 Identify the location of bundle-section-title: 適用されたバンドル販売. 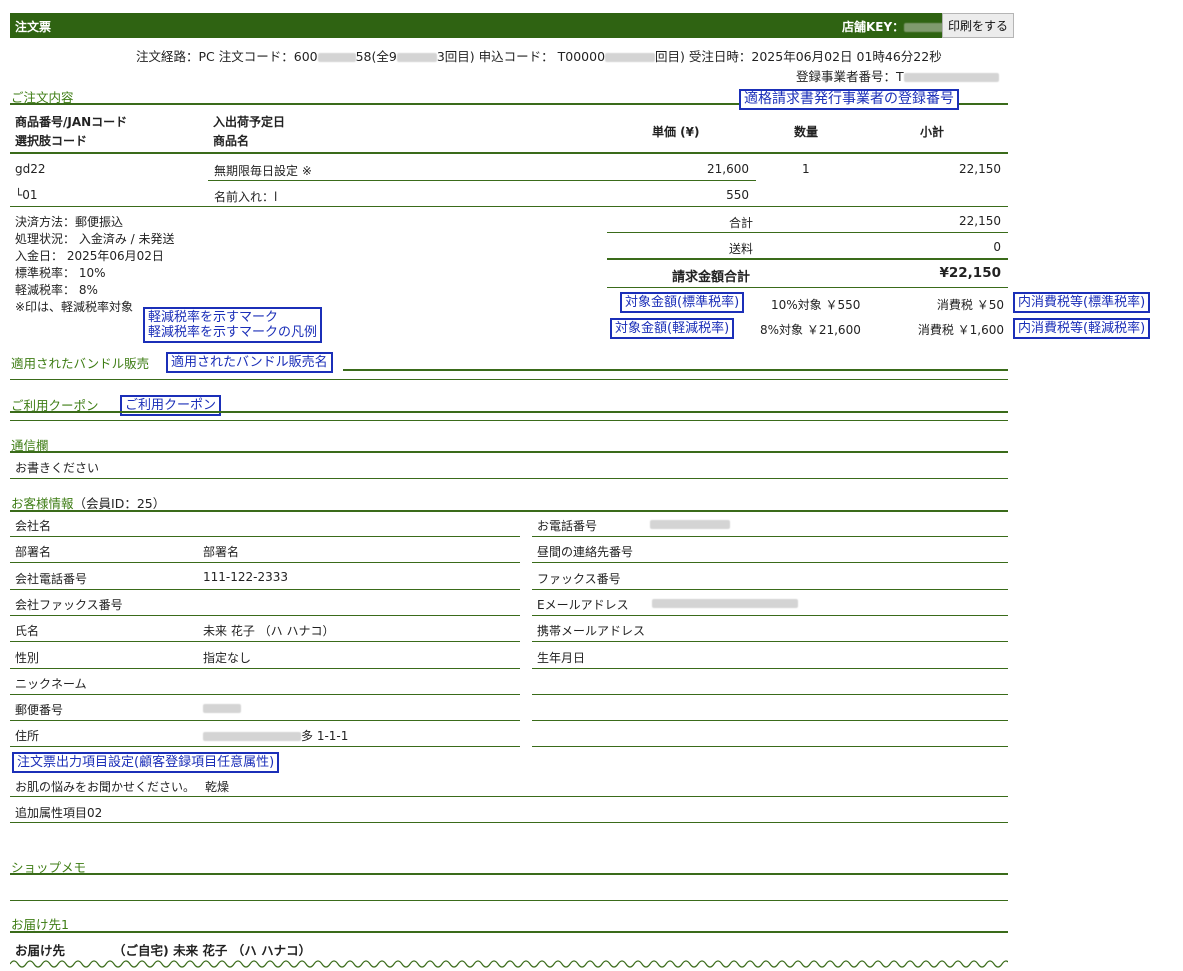
(80, 363).